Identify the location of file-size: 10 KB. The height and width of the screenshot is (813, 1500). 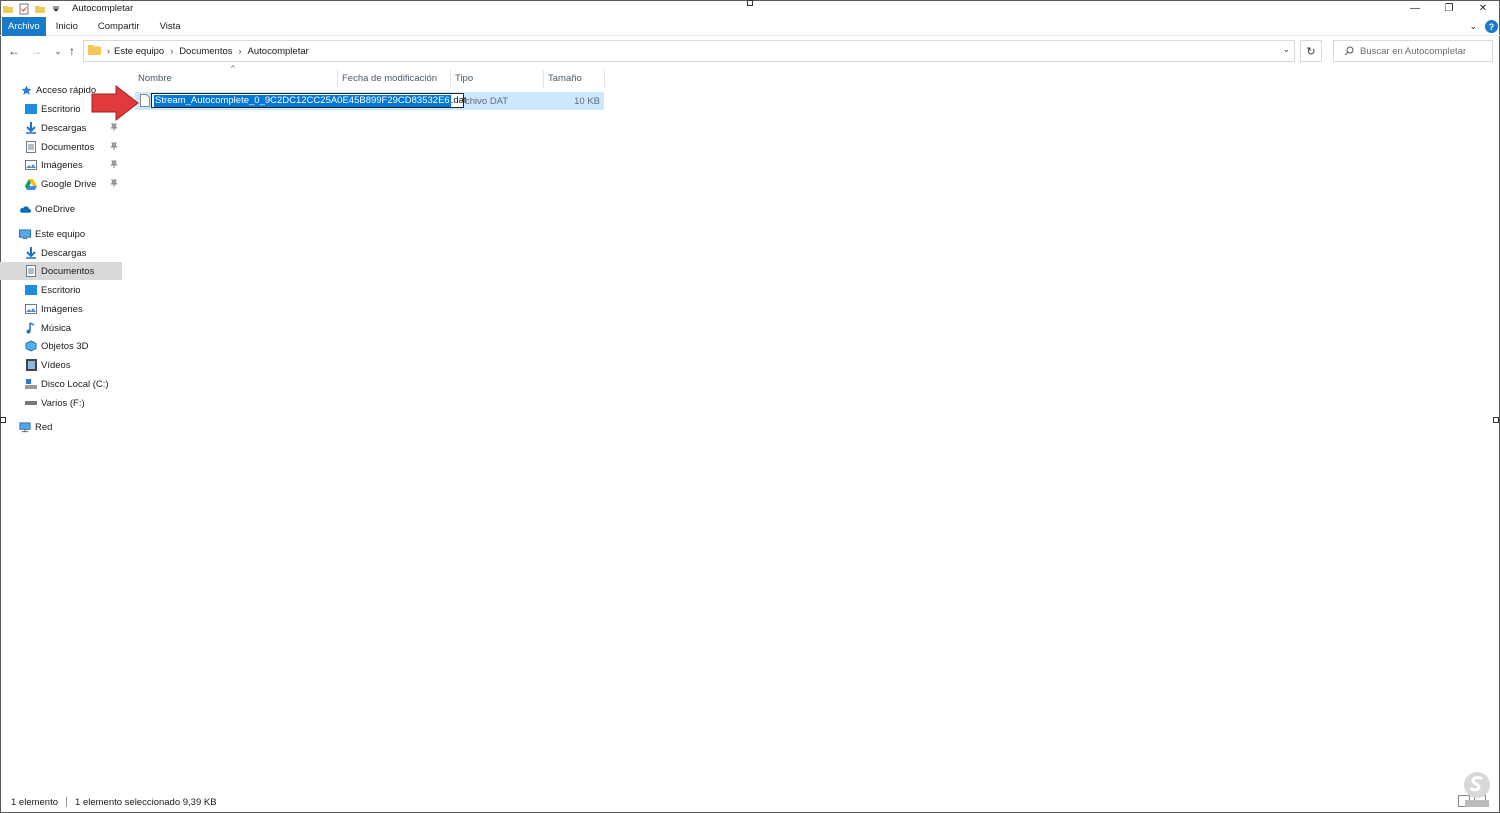
(587, 101).